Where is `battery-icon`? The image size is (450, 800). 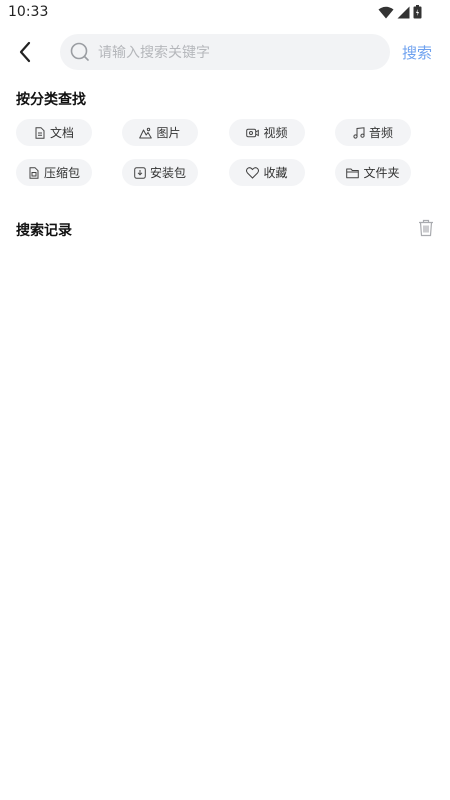
battery-icon is located at coordinates (417, 12).